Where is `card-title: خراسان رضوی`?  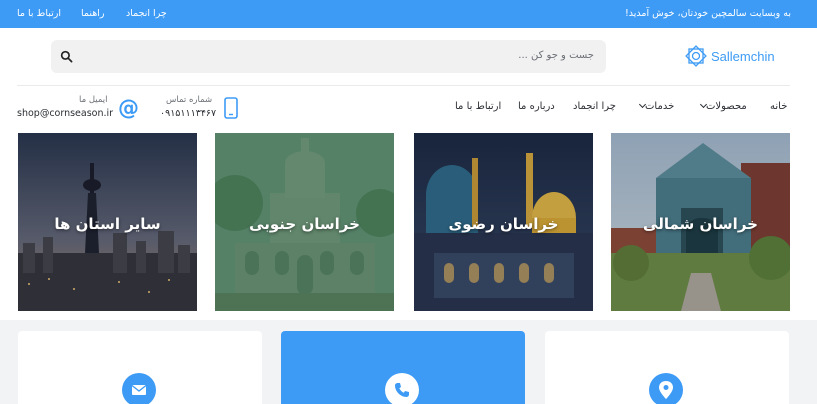 card-title: خراسان رضوی is located at coordinates (503, 224).